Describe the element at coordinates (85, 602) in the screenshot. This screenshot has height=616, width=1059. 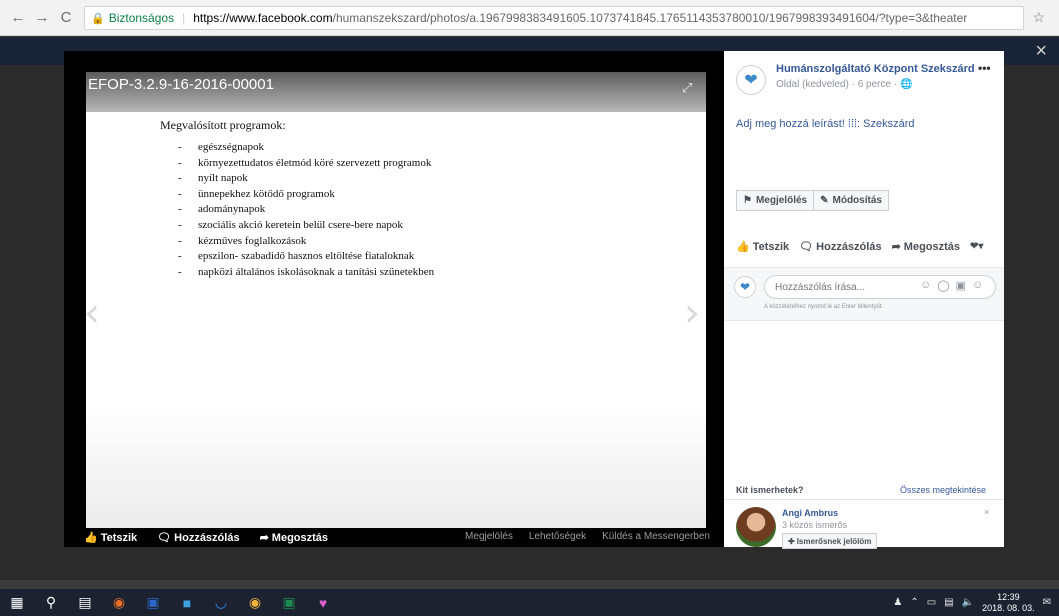
I see `task-view-icon: ▤` at that location.